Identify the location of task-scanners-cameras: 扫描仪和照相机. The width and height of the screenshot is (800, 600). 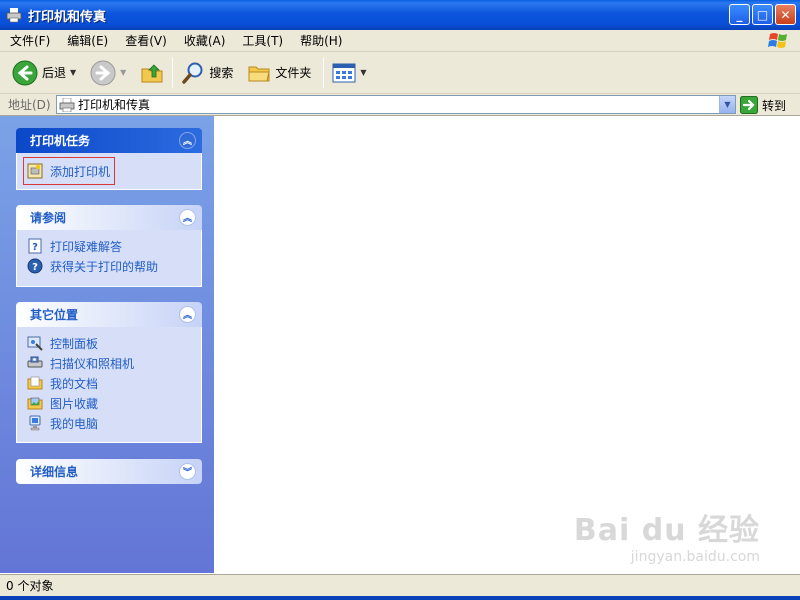
(109, 363).